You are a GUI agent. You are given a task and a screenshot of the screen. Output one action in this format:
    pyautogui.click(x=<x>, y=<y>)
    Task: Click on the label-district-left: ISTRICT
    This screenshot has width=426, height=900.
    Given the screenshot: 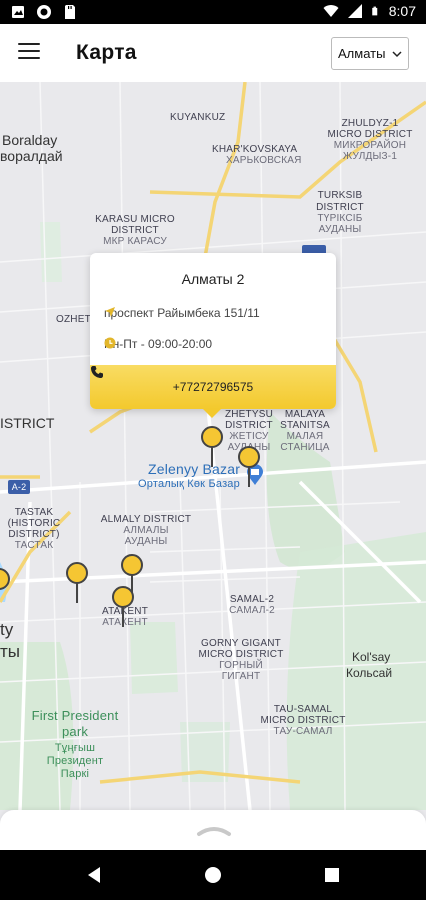 What is the action you would take?
    pyautogui.click(x=27, y=423)
    